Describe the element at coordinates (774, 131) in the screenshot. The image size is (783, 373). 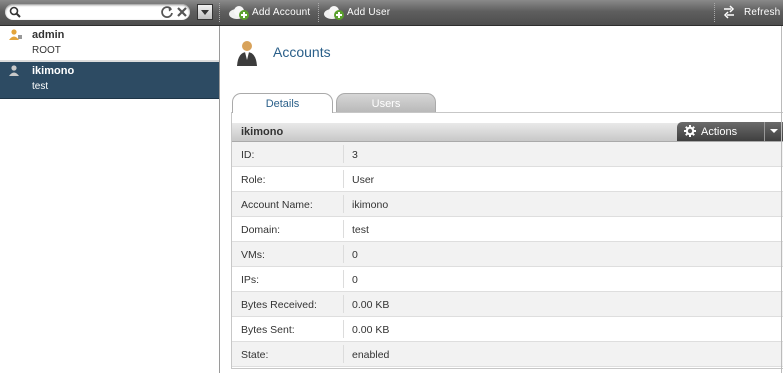
I see `chevron-down-icon` at that location.